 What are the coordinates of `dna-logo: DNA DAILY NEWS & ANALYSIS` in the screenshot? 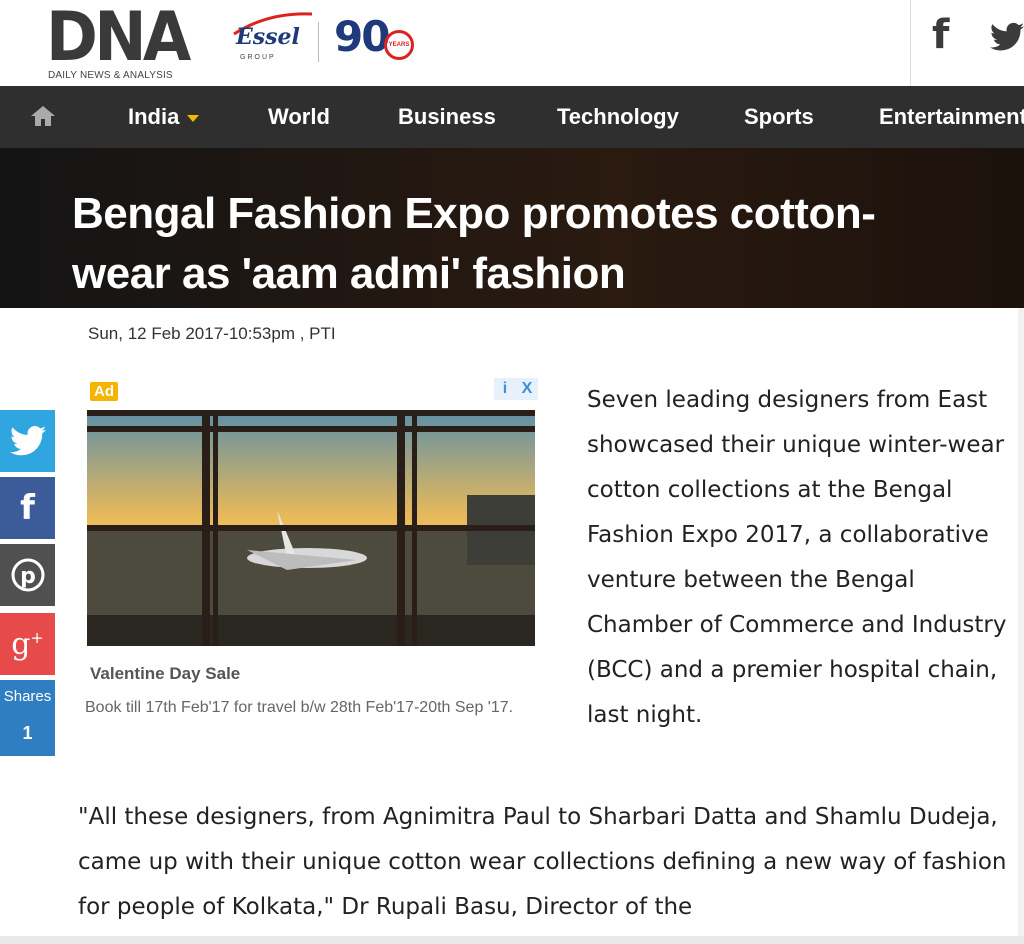 It's located at (123, 41).